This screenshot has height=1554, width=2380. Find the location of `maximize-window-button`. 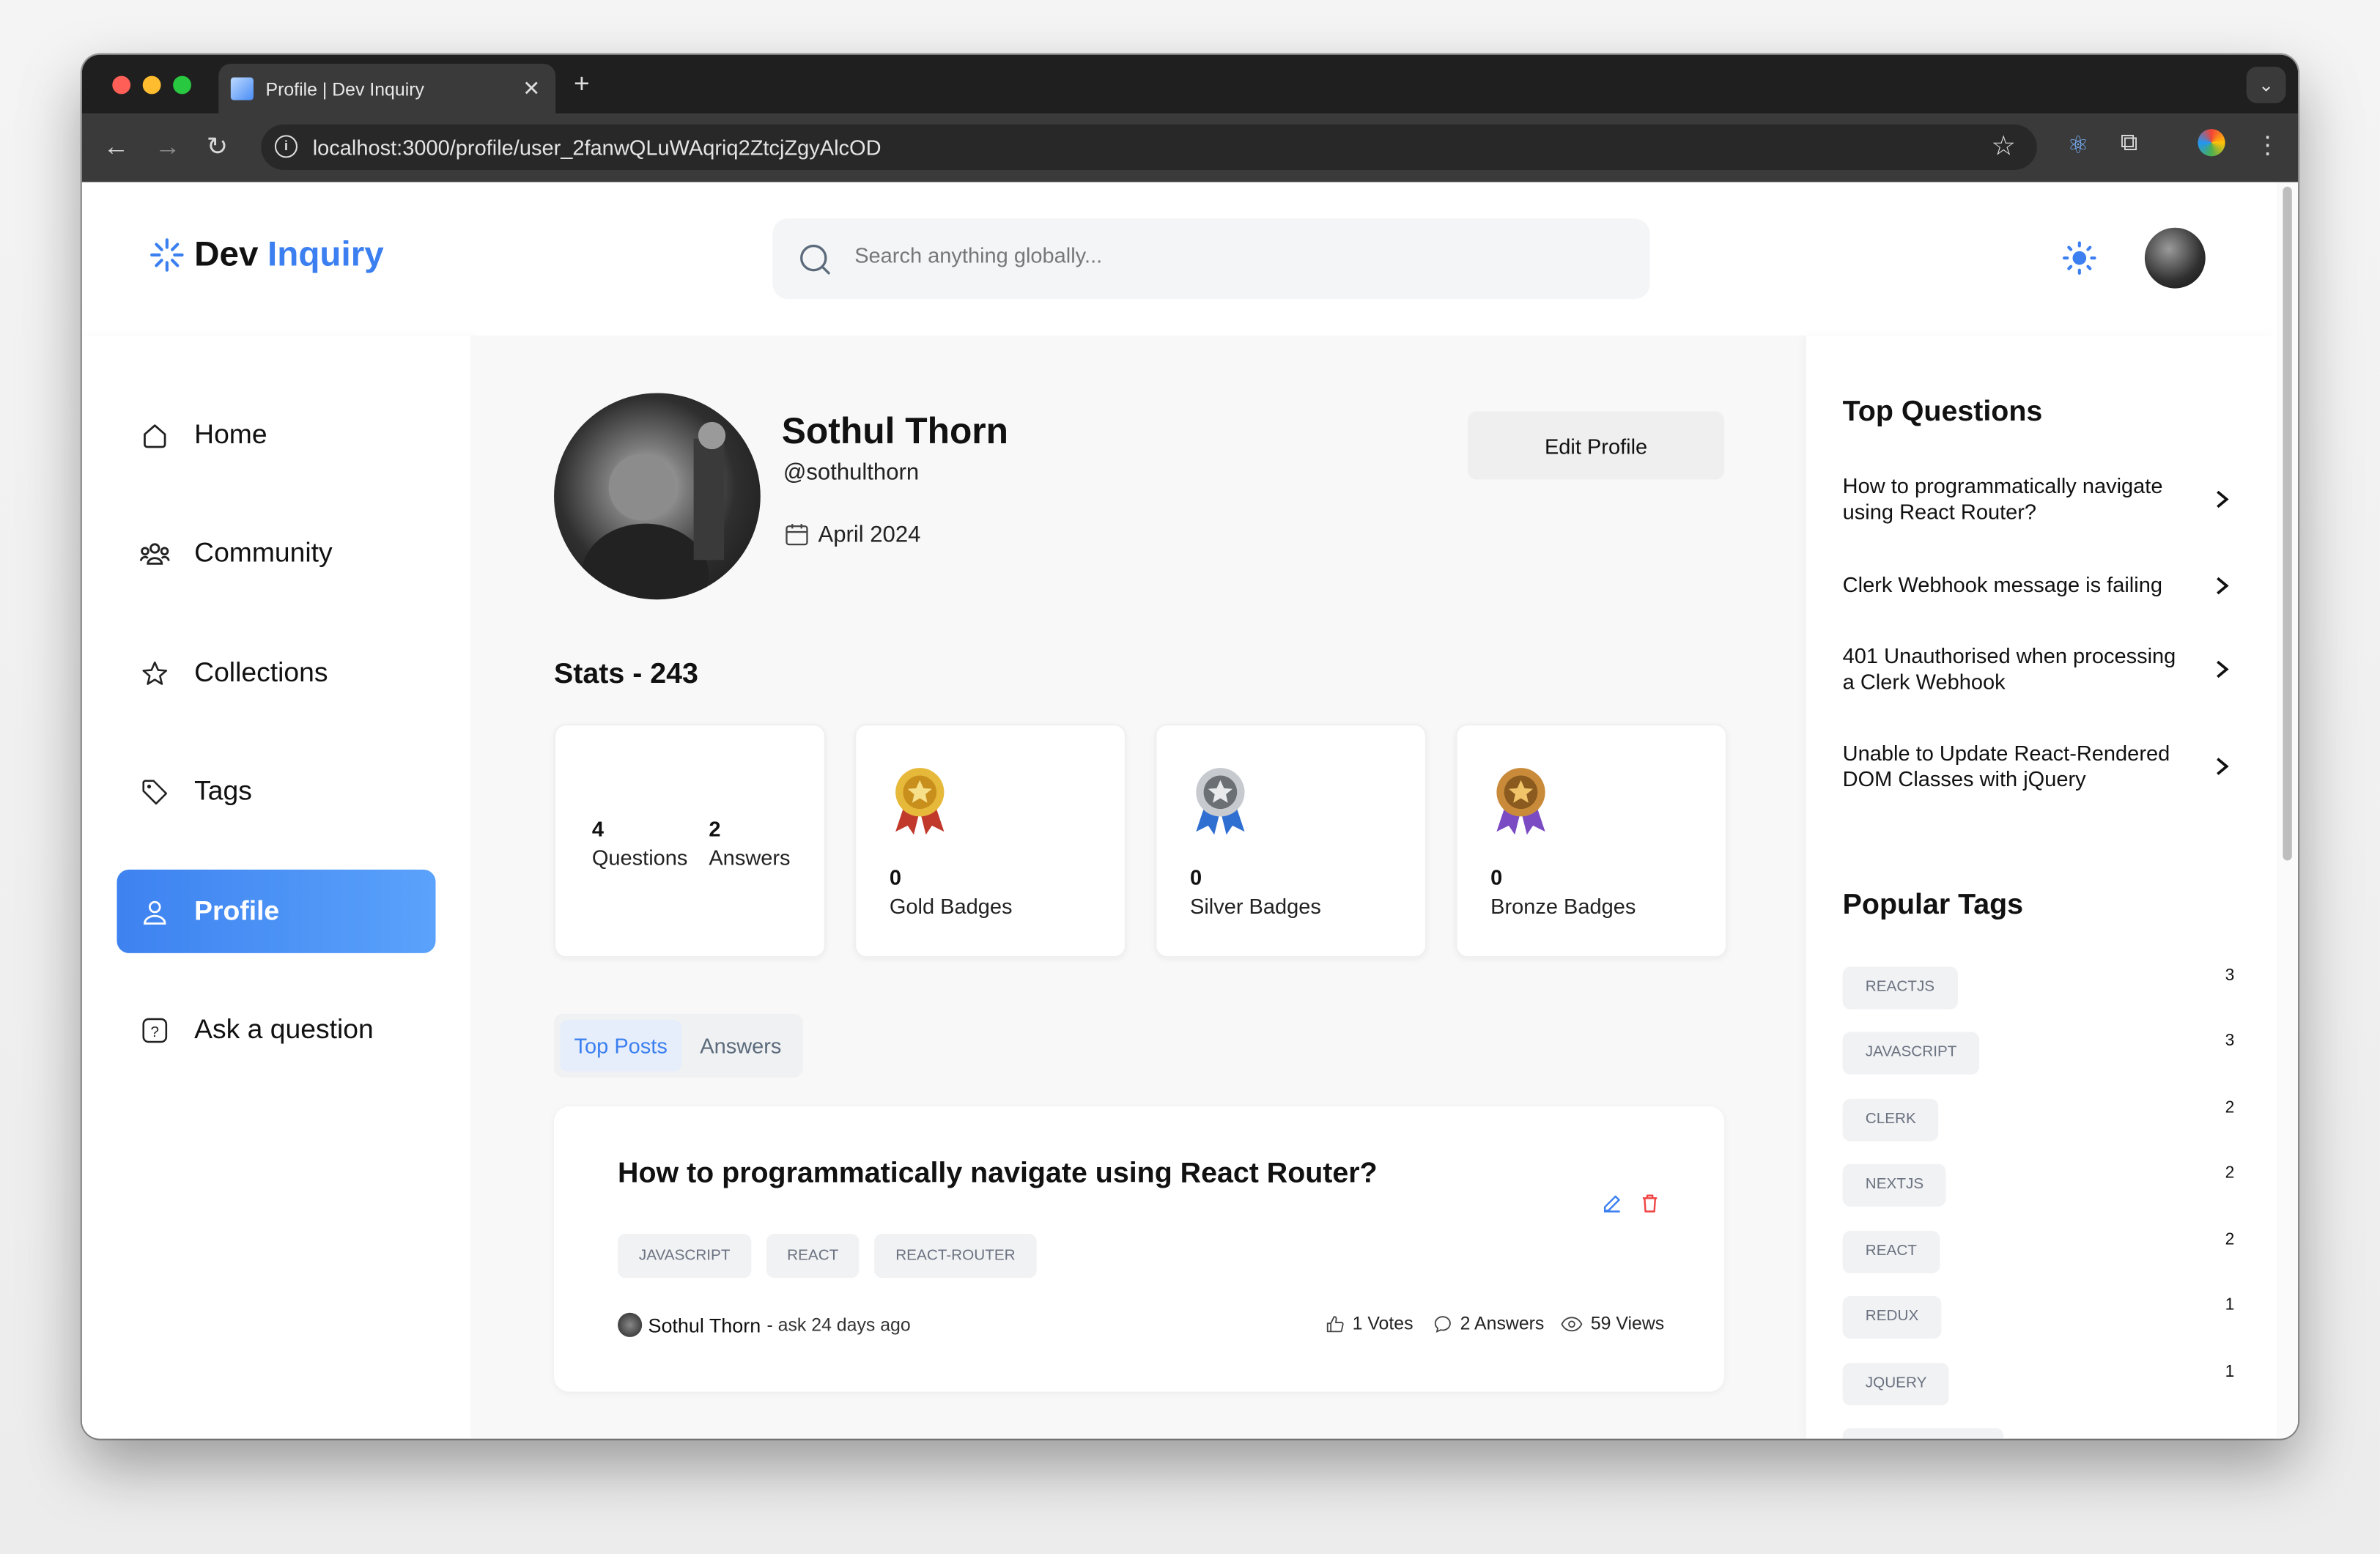

maximize-window-button is located at coordinates (182, 85).